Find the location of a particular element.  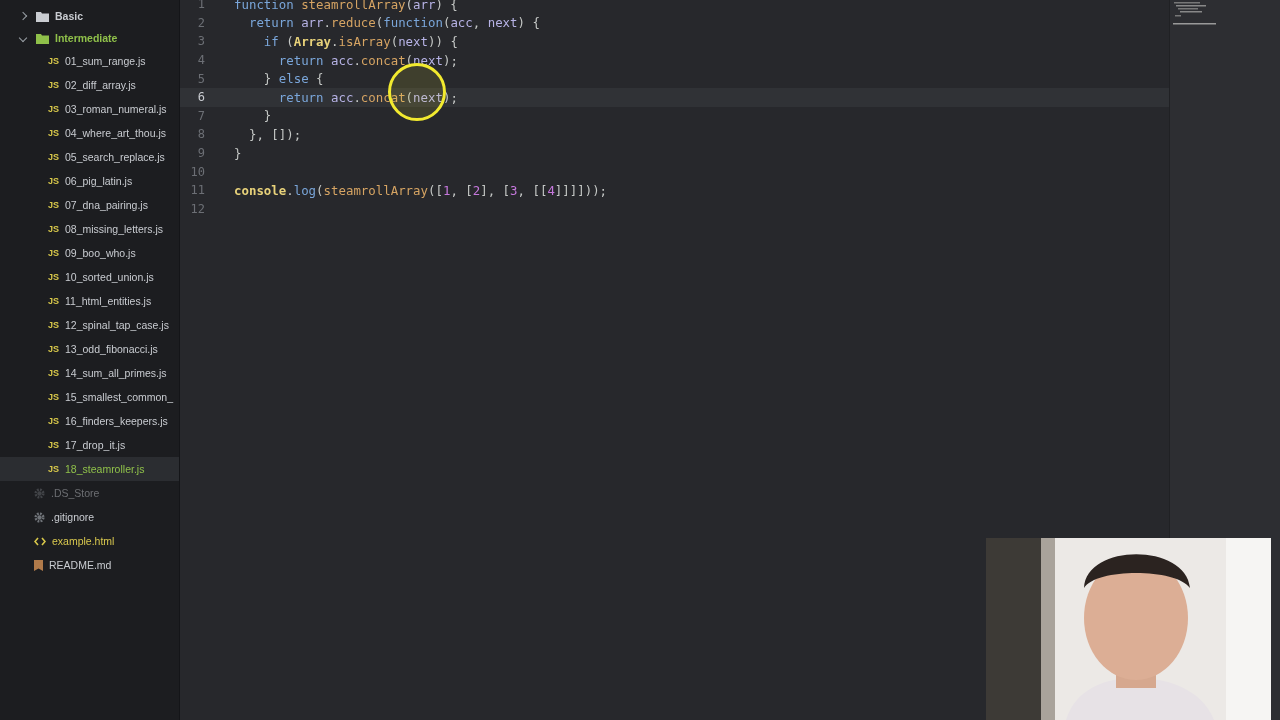

line-number: 1 is located at coordinates (200, 6).